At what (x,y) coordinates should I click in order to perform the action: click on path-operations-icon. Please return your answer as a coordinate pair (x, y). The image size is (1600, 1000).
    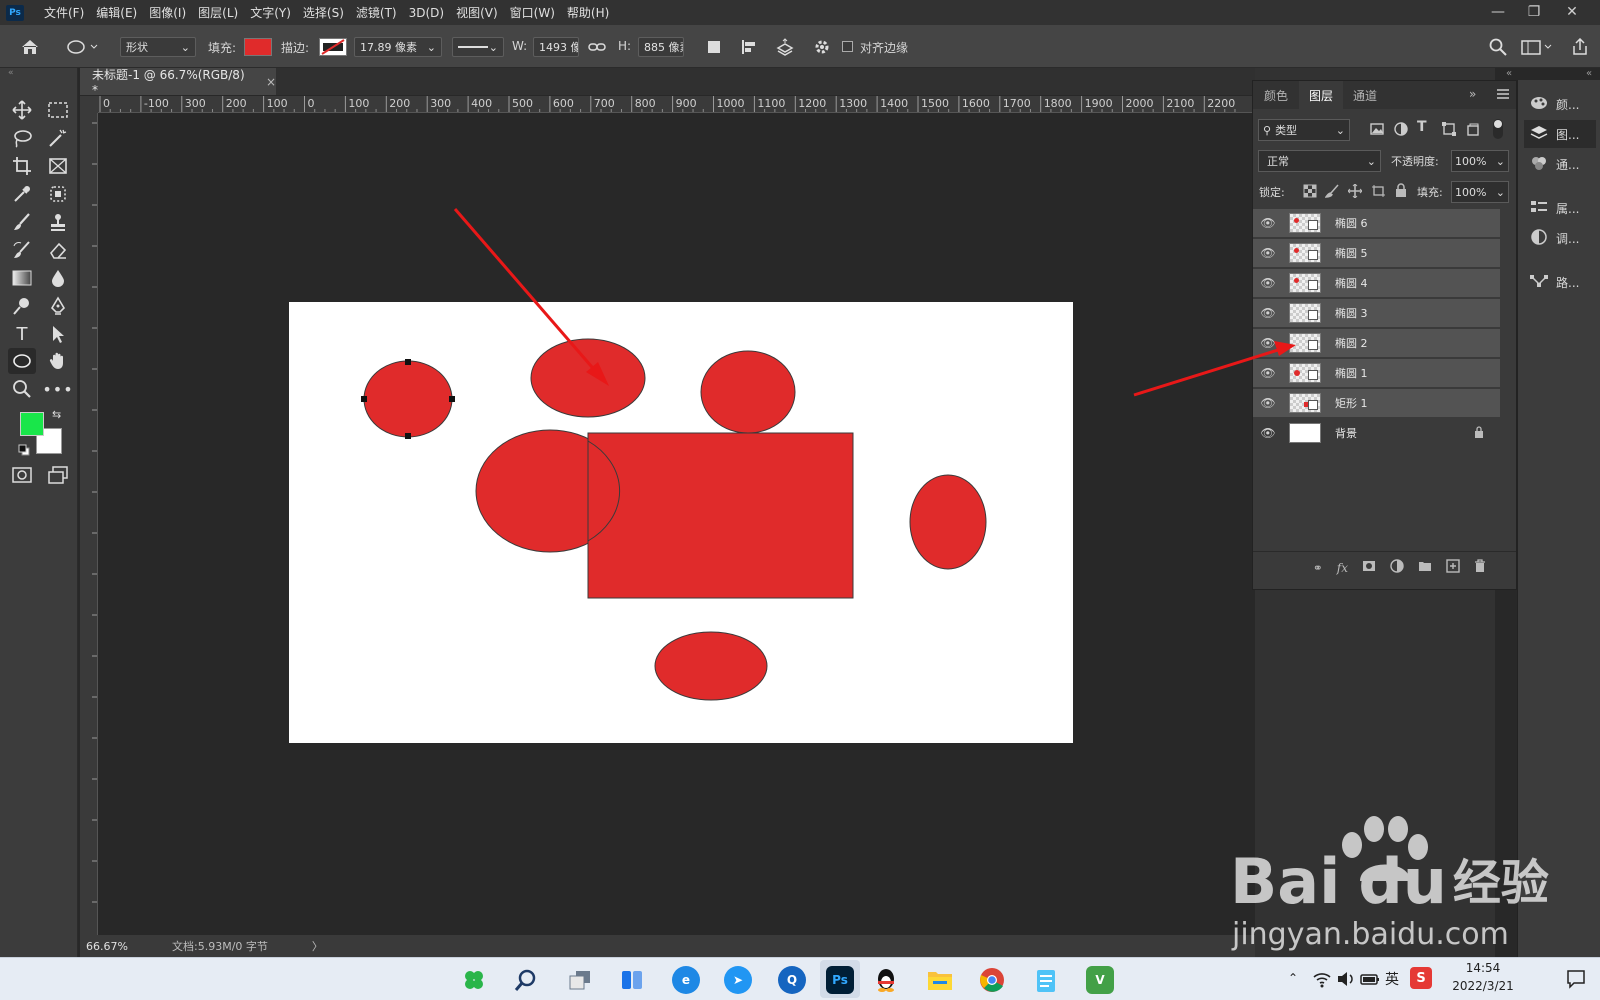
    Looking at the image, I should click on (714, 47).